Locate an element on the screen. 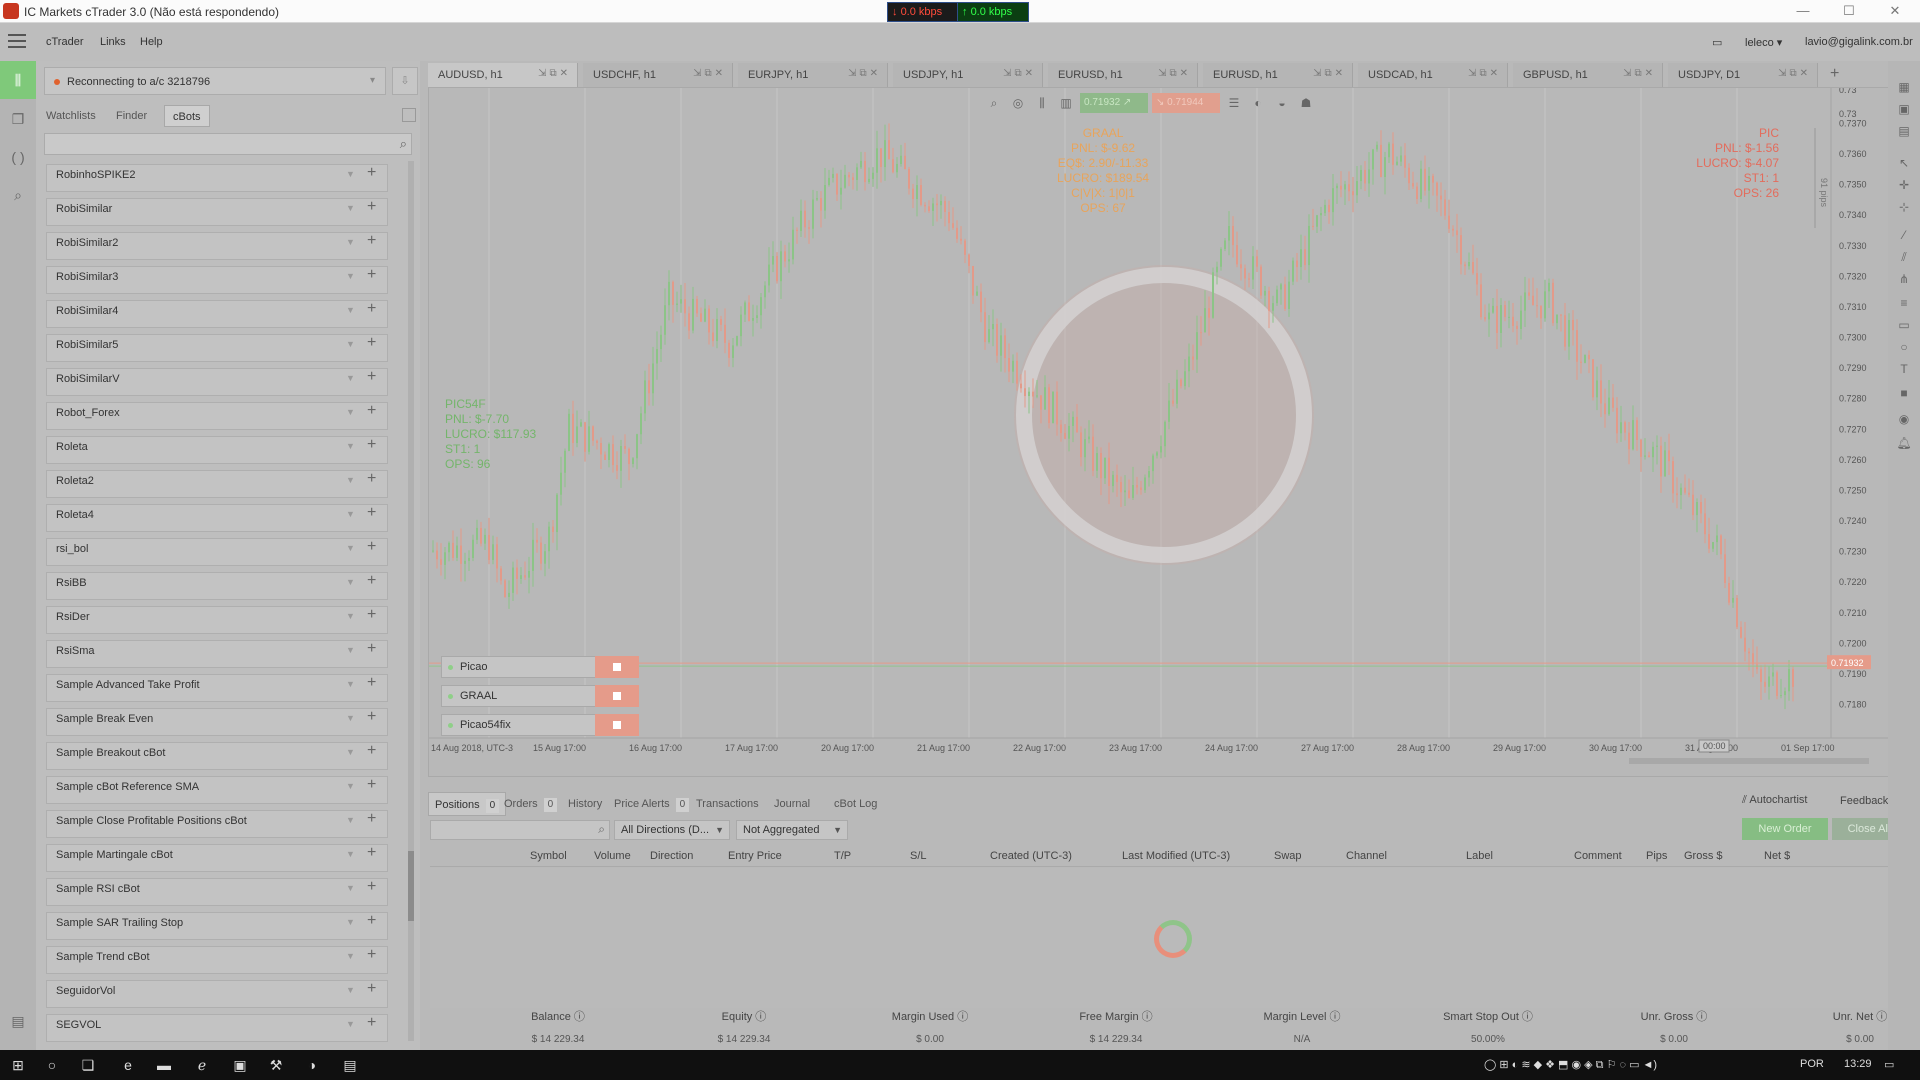 This screenshot has width=1920, height=1080. edge-icon: e is located at coordinates (128, 1065).